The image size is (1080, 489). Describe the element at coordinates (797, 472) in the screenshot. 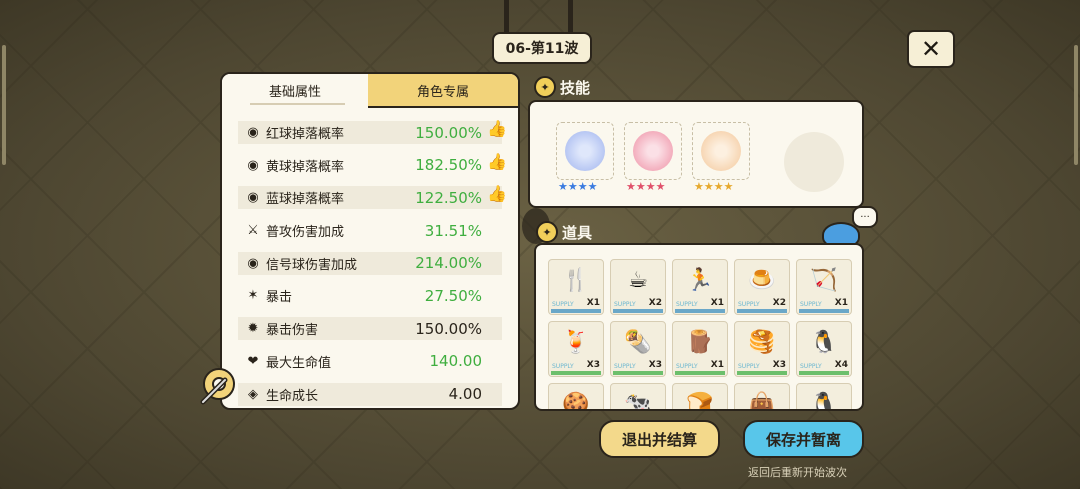

I see `hint-text: 返回后重新开始波次` at that location.